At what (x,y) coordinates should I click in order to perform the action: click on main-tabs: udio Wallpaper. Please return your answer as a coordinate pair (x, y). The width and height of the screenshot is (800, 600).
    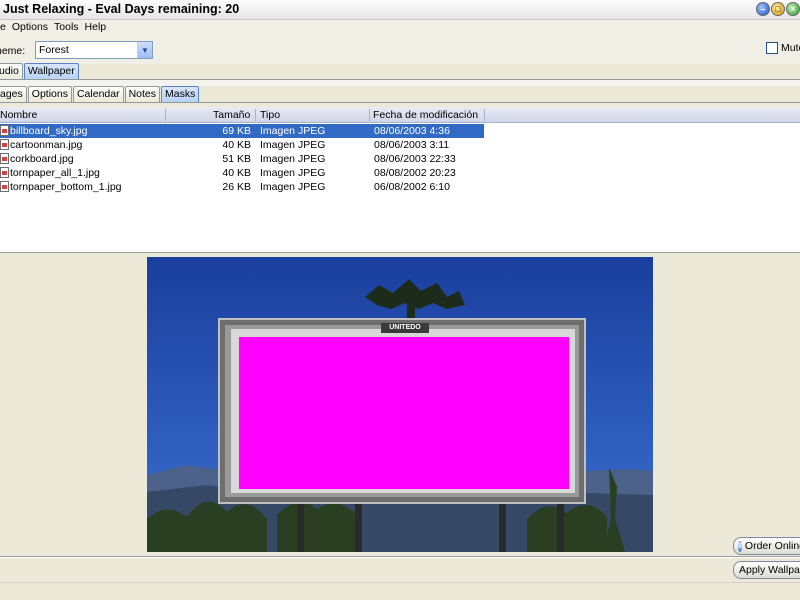
    Looking at the image, I should click on (40, 71).